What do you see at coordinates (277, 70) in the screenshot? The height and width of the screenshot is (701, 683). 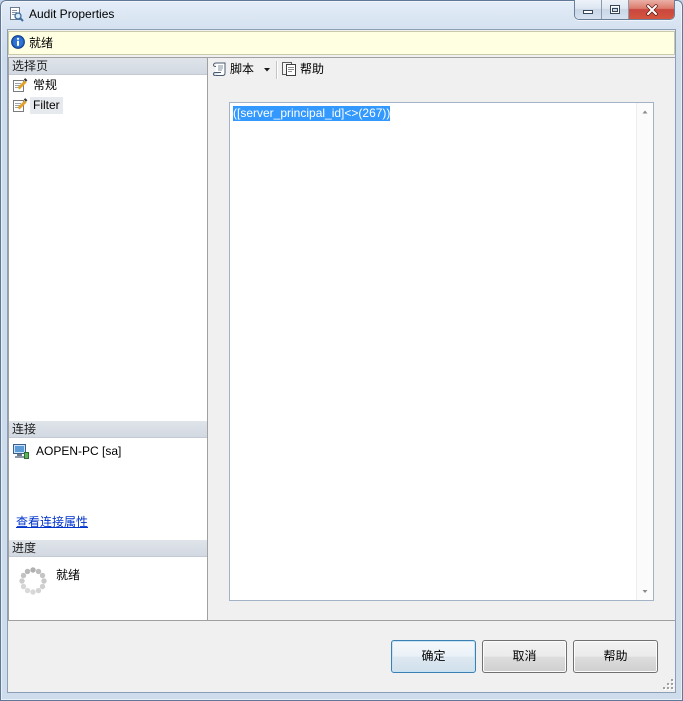 I see `toolbar-separator` at bounding box center [277, 70].